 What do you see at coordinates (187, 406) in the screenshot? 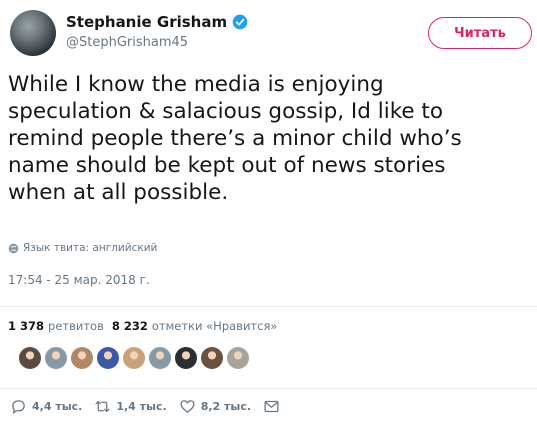
I see `heart-icon` at bounding box center [187, 406].